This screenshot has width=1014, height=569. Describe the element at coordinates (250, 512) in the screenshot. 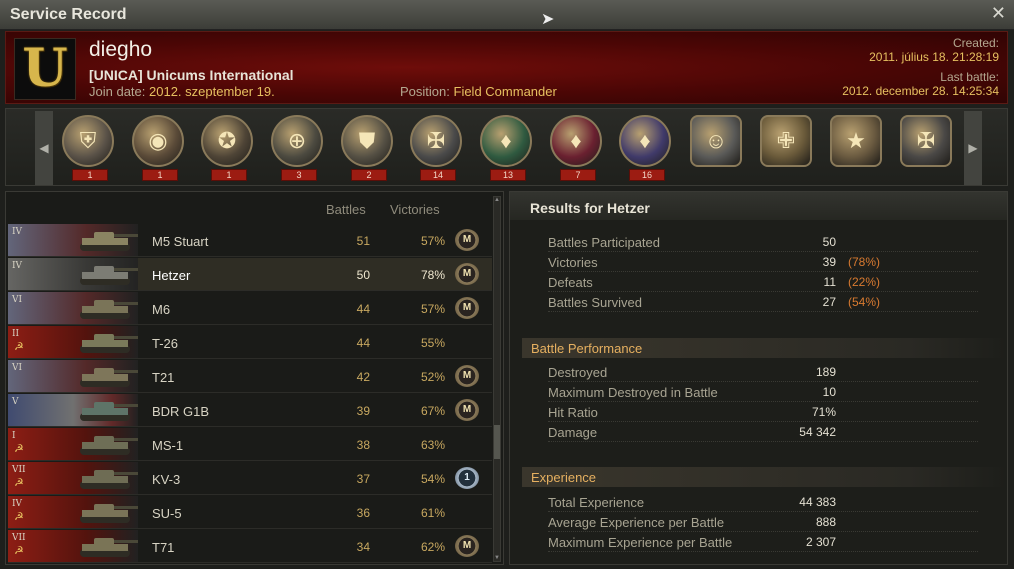

I see `vehicle-row: IV ☭ SU-5 36 61%` at that location.